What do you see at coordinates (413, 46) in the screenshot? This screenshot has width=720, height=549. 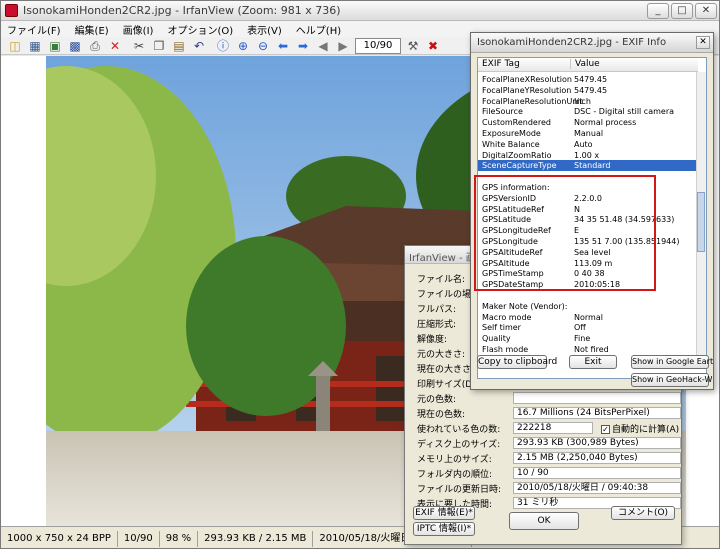 I see `settings-icon: ⚒` at bounding box center [413, 46].